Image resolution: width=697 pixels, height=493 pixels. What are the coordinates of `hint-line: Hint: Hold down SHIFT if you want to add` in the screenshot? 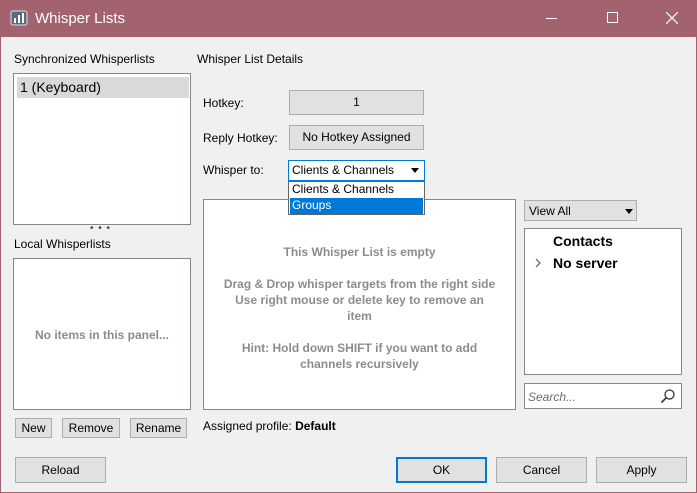 It's located at (359, 348).